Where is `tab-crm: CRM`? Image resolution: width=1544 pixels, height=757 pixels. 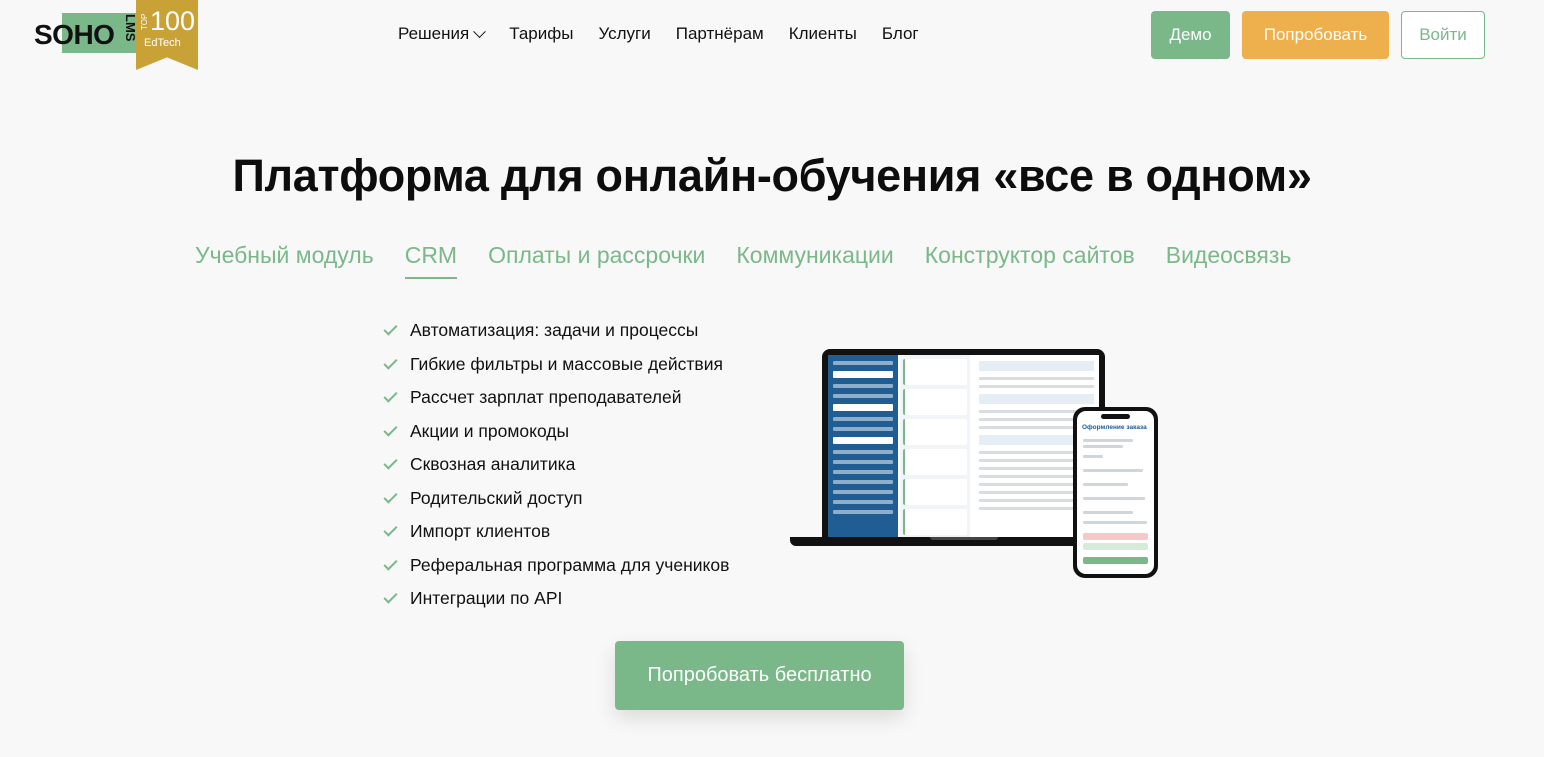 tab-crm: CRM is located at coordinates (431, 260).